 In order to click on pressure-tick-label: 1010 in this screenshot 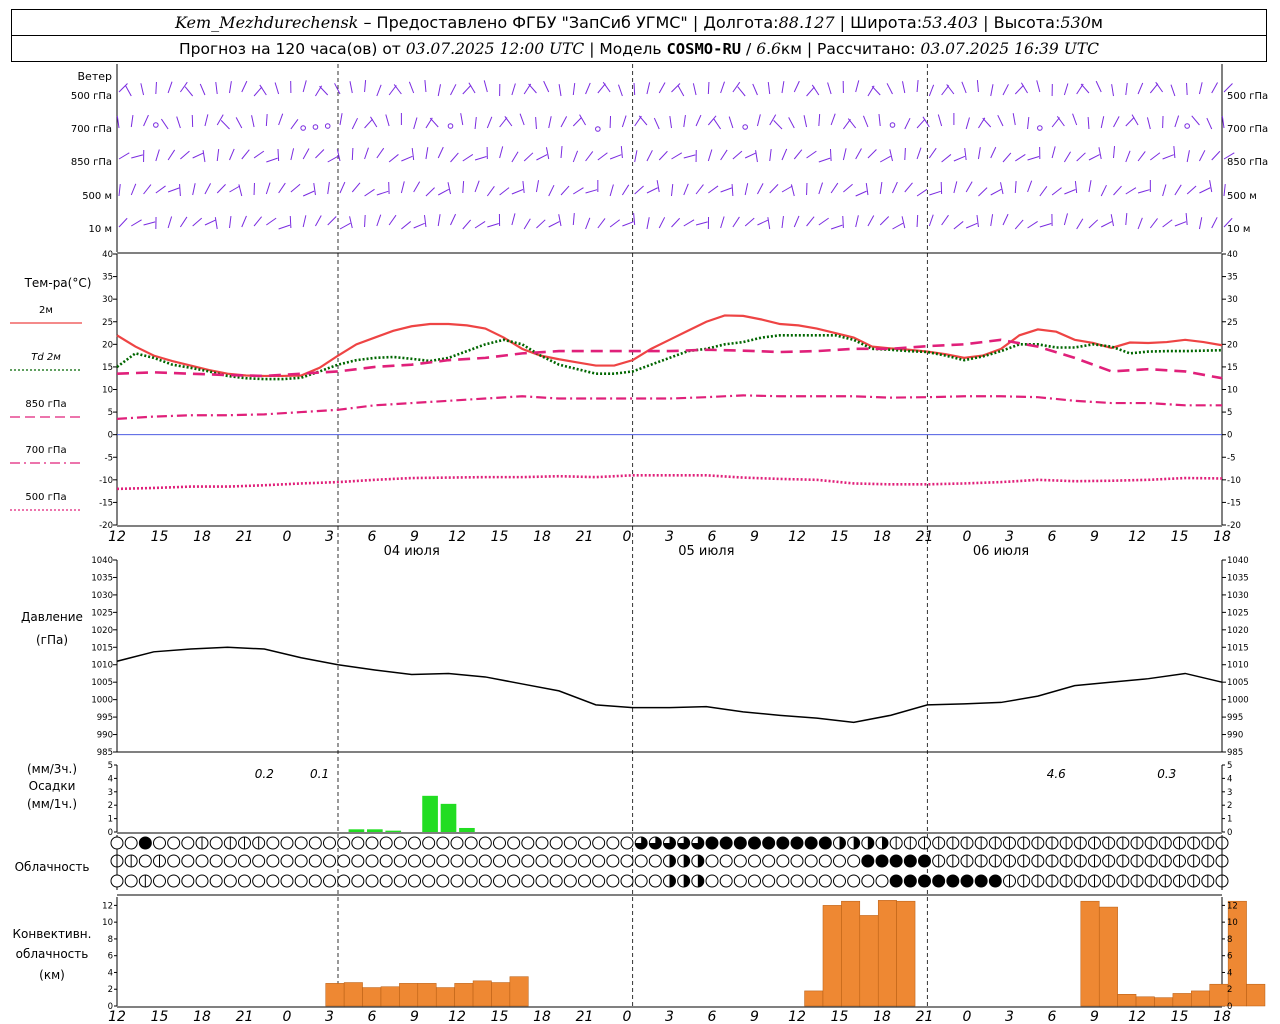, I will do `click(102, 666)`.